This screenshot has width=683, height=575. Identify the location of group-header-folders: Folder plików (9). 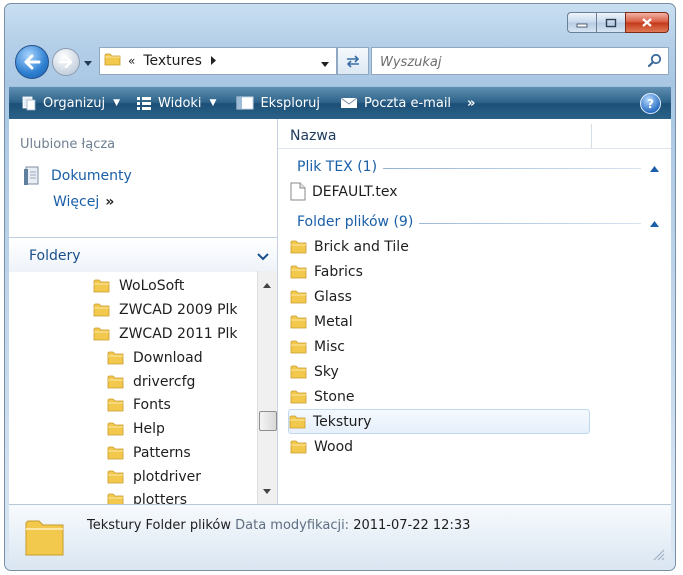
(474, 222).